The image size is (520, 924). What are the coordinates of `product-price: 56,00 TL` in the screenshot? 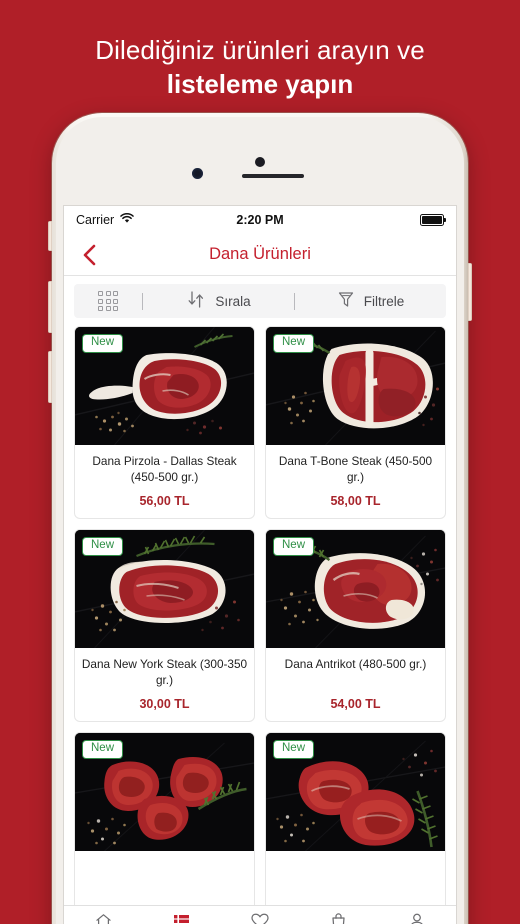 It's located at (164, 501).